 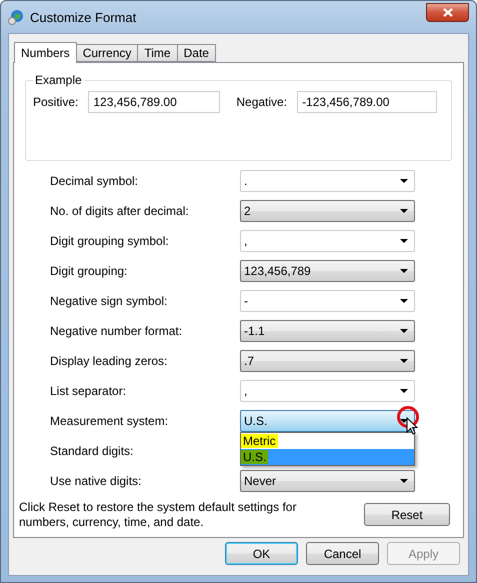 What do you see at coordinates (157, 53) in the screenshot?
I see `tab: Time` at bounding box center [157, 53].